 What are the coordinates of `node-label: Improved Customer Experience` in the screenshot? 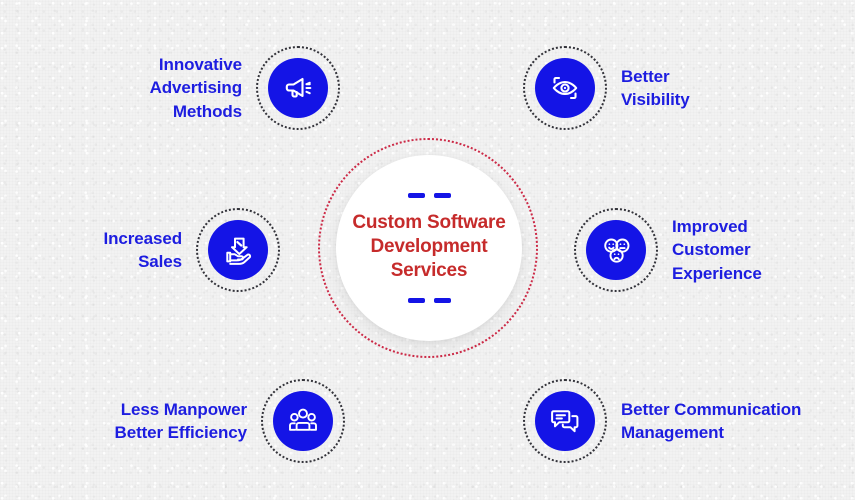 It's located at (717, 250).